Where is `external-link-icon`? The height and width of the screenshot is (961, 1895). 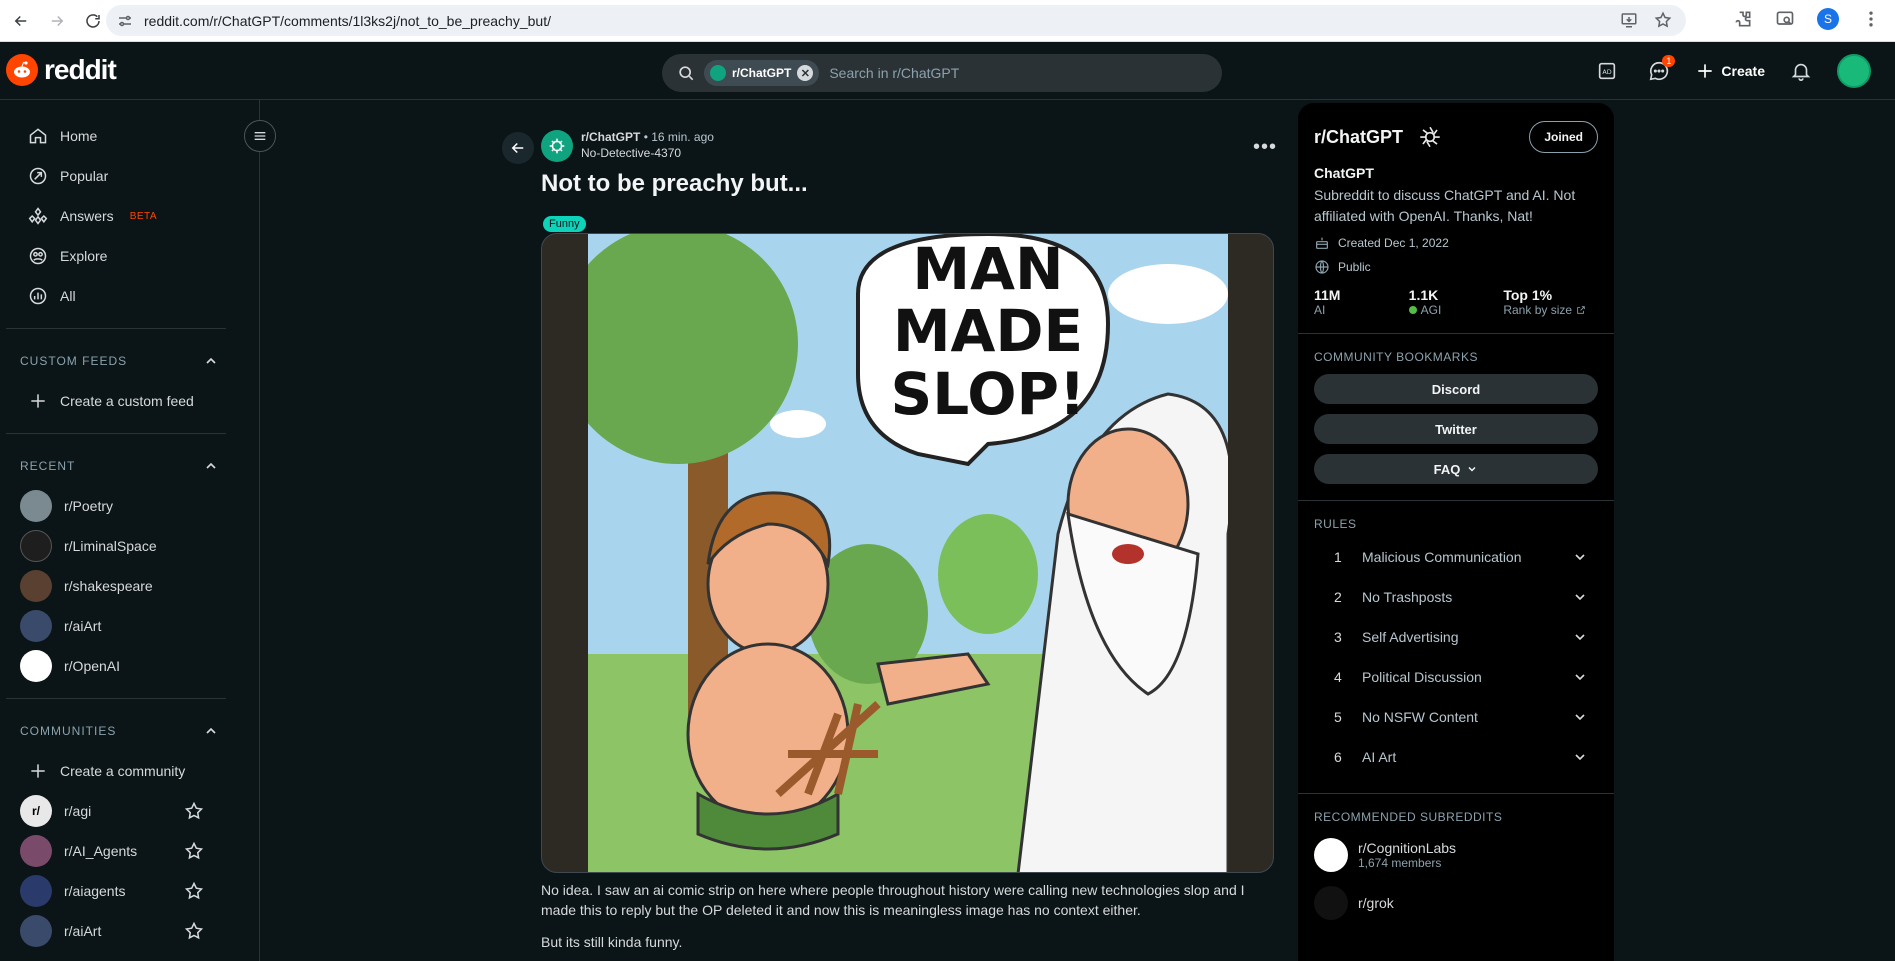 external-link-icon is located at coordinates (1581, 310).